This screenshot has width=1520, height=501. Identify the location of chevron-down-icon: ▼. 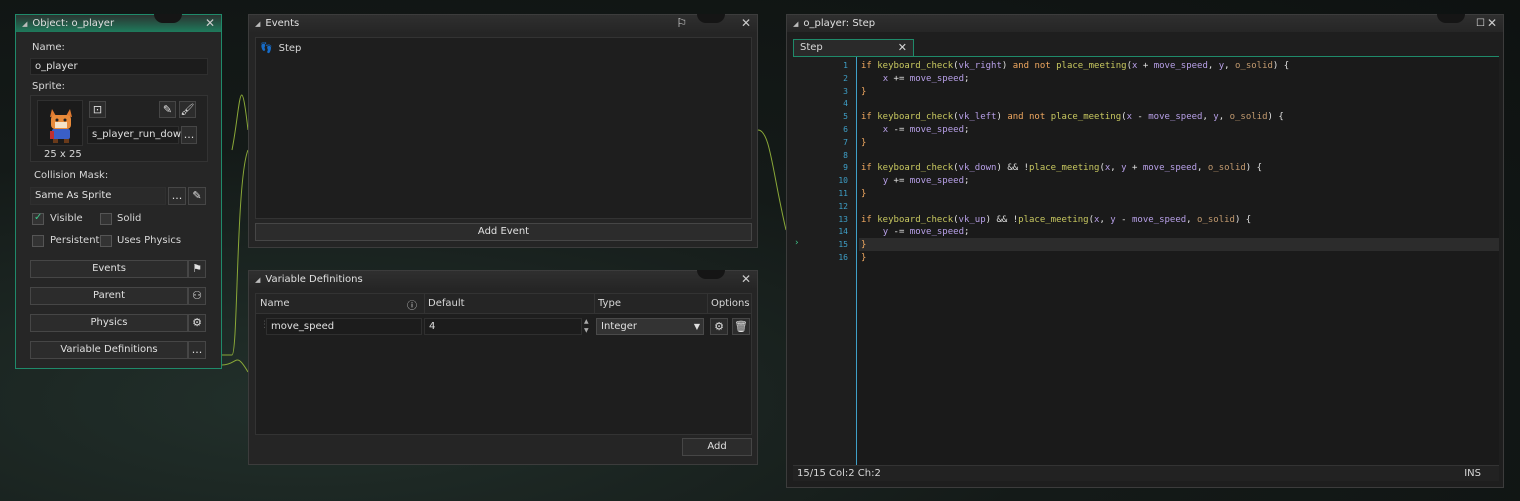
(696, 326).